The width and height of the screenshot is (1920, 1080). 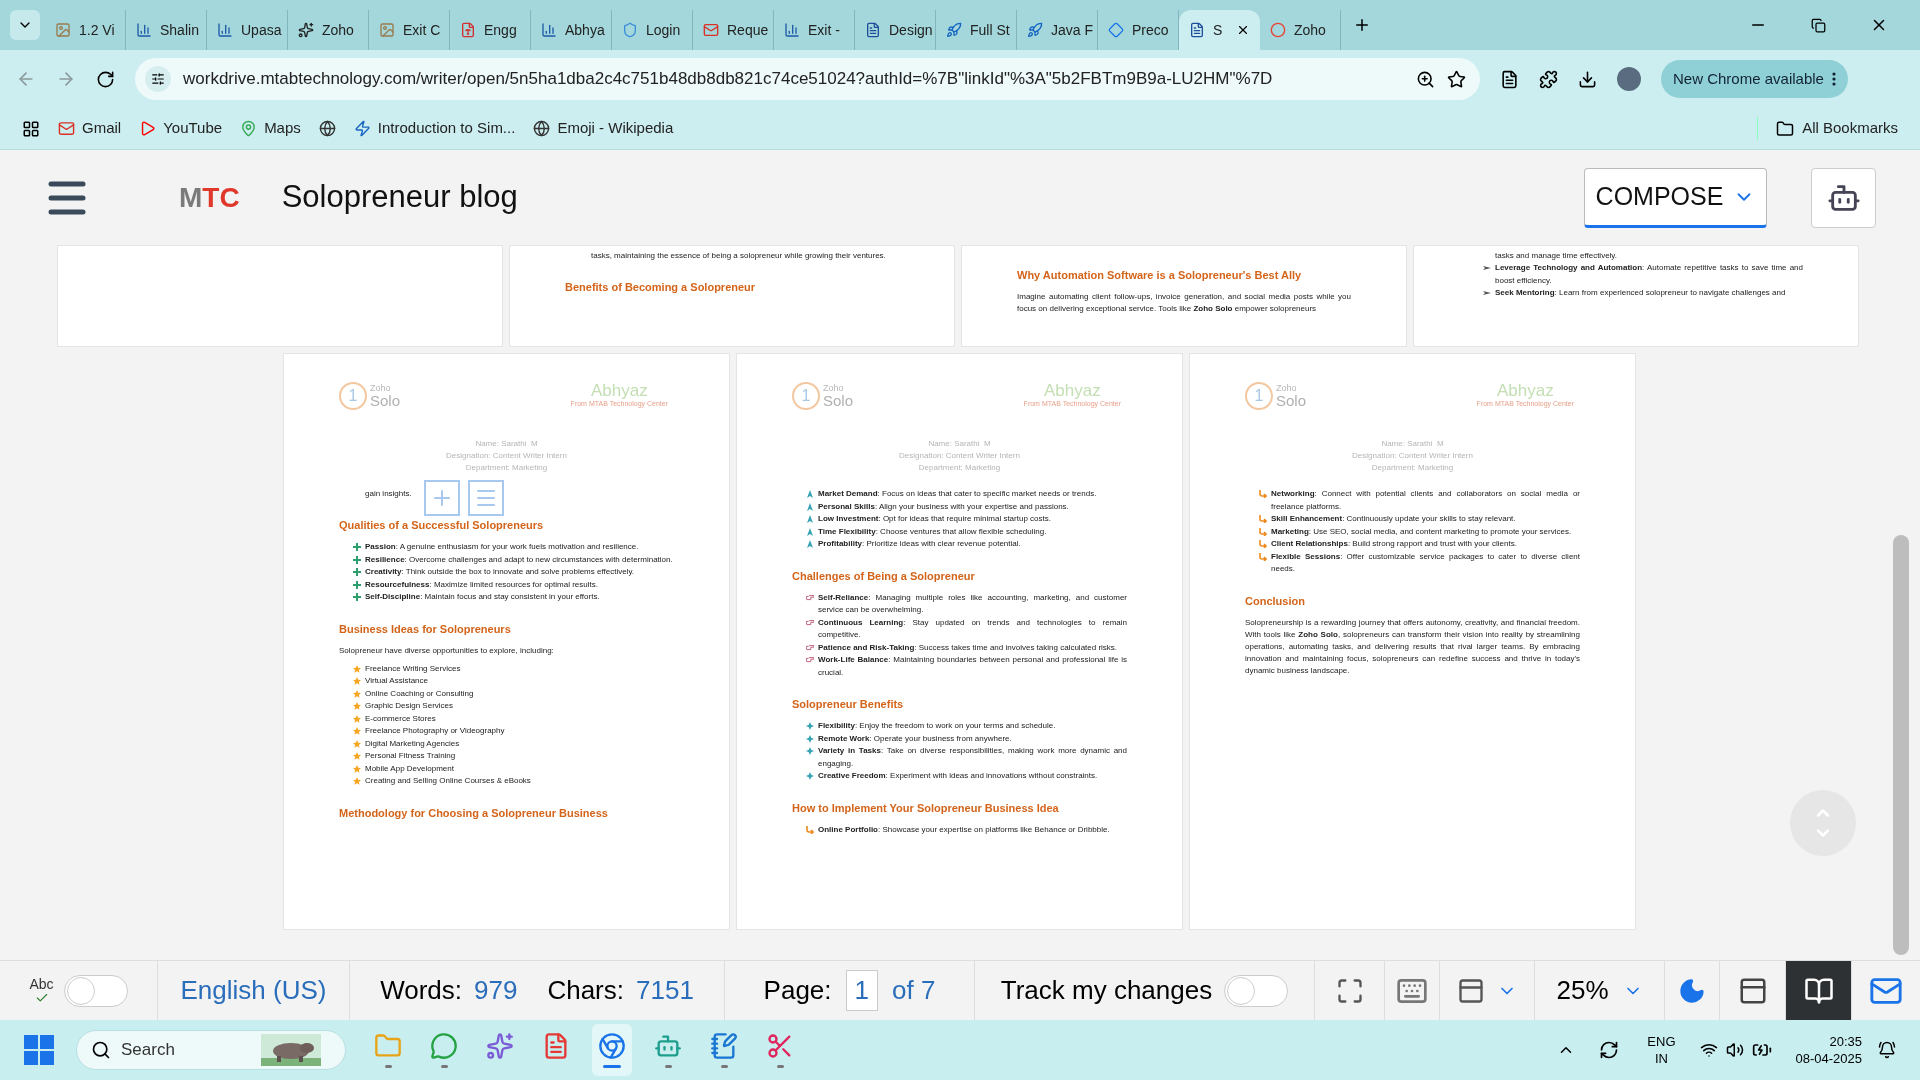 I want to click on extension-icon, so click(x=1509, y=79).